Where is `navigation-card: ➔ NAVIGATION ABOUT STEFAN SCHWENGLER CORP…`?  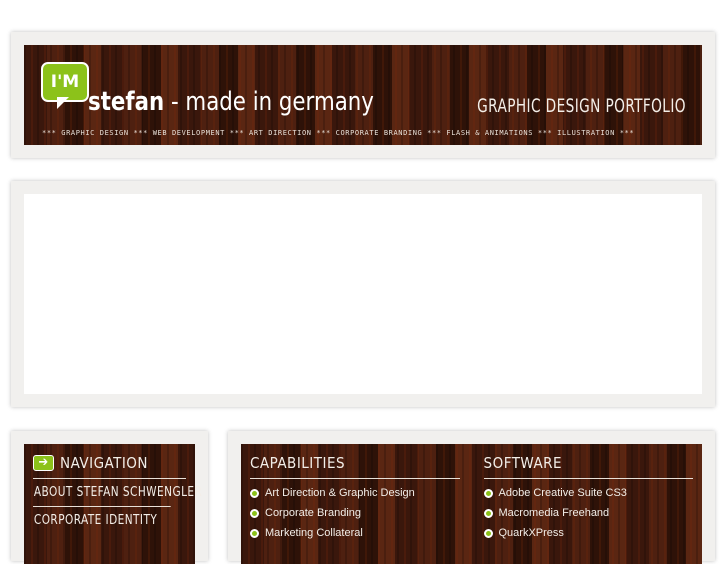
navigation-card: ➔ NAVIGATION ABOUT STEFAN SCHWENGLER CORP… is located at coordinates (109, 496).